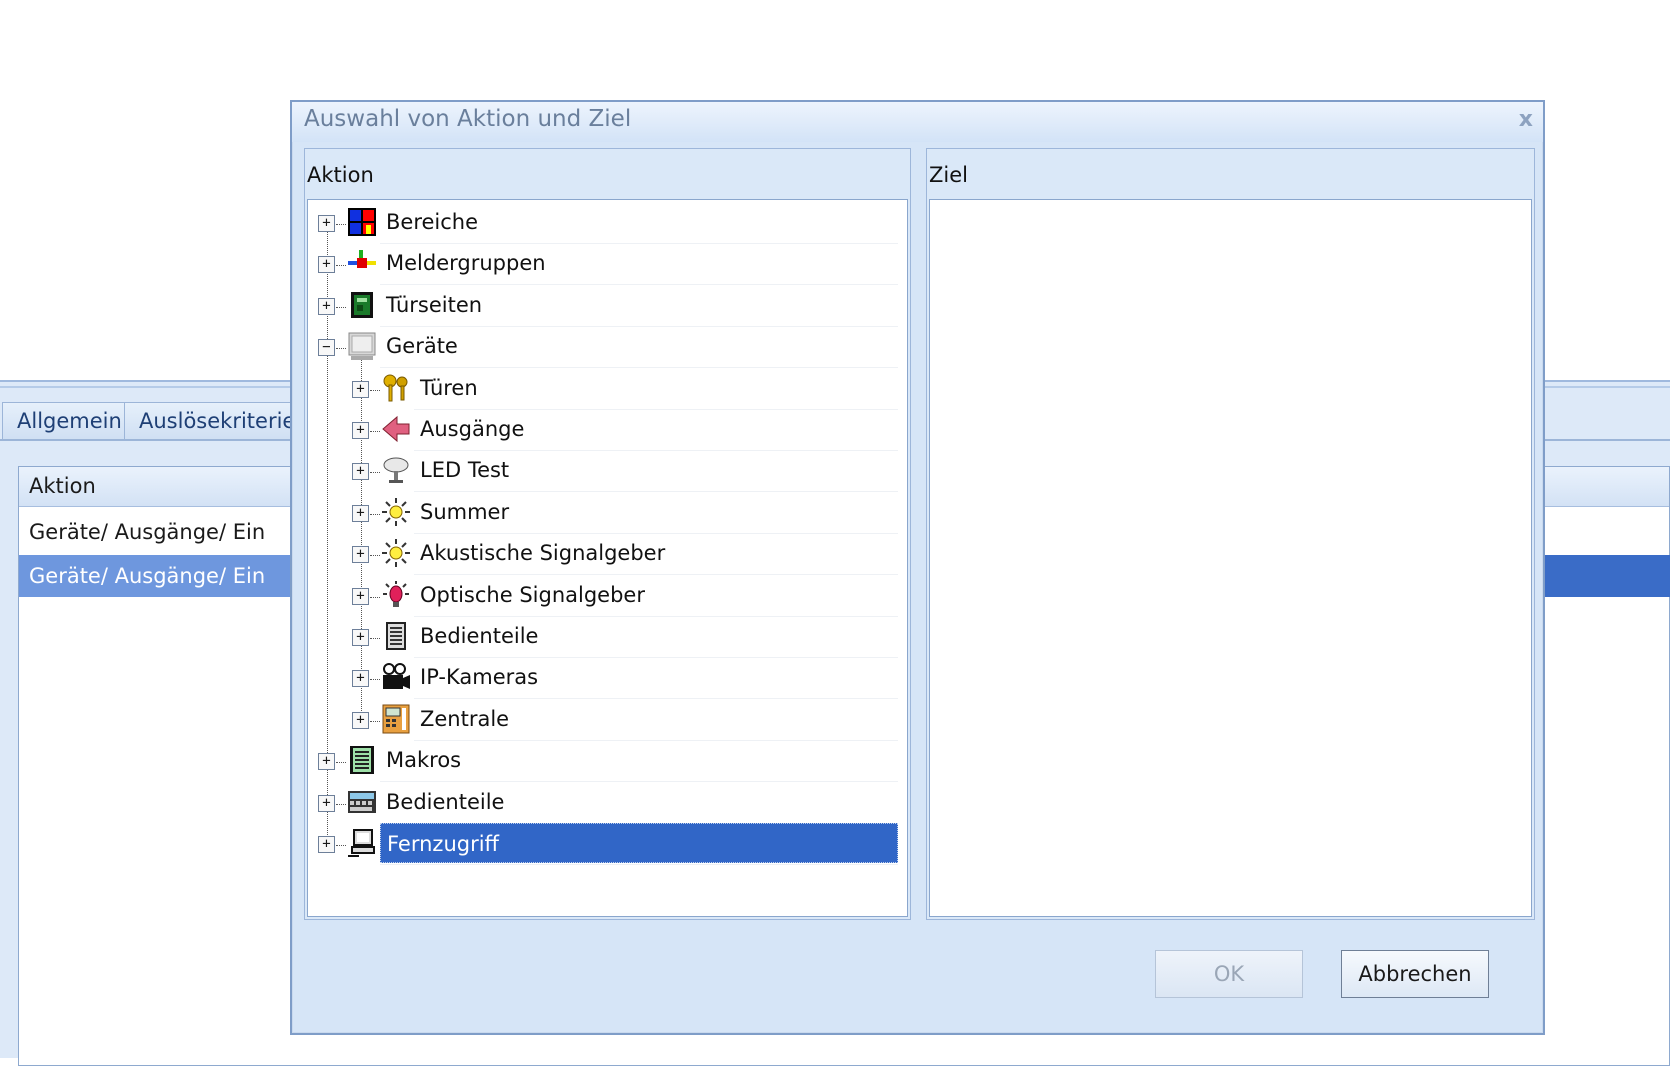 This screenshot has height=1066, width=1670. Describe the element at coordinates (603, 430) in the screenshot. I see `tree-node: + Ausgänge` at that location.